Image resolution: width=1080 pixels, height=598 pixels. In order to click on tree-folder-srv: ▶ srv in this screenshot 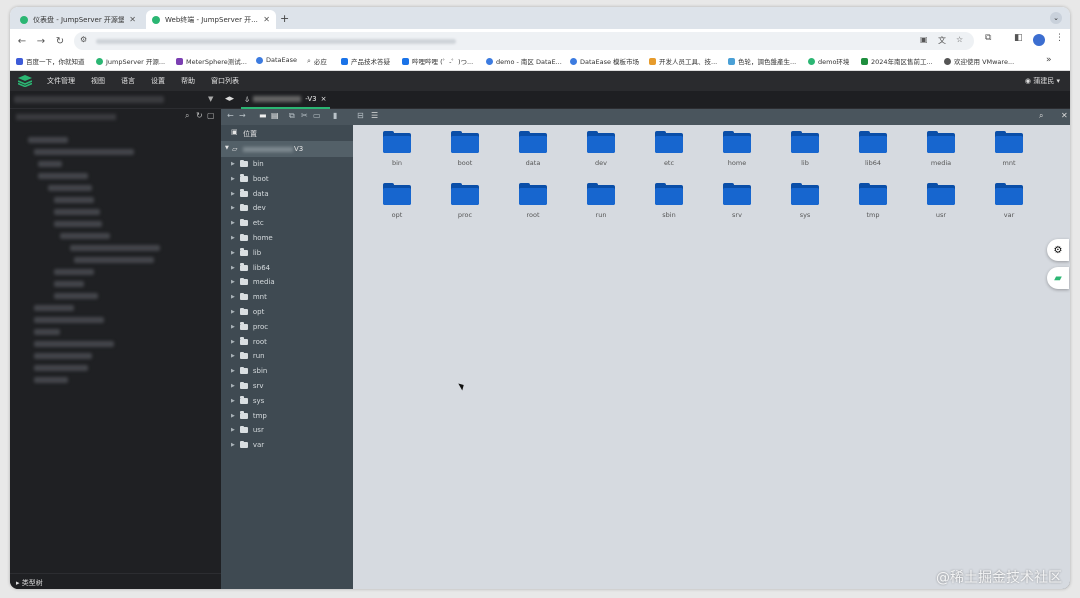, I will do `click(247, 386)`.